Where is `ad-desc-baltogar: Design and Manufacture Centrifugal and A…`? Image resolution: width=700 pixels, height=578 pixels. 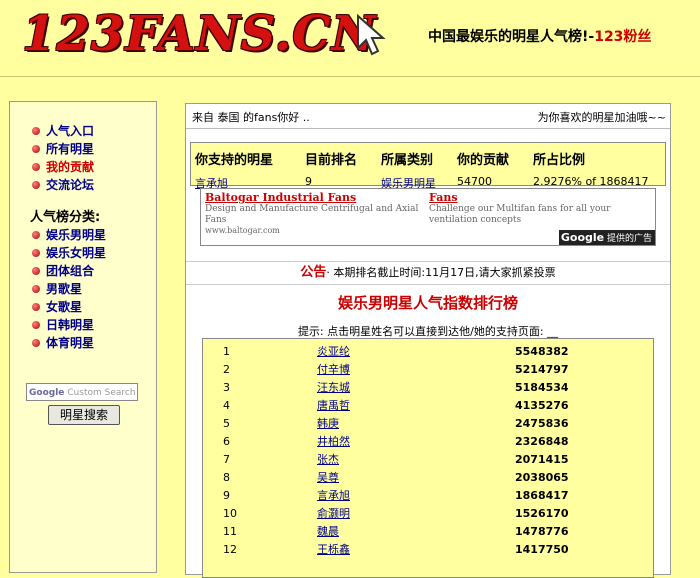
ad-desc-baltogar: Design and Manufacture Centrifugal and A… is located at coordinates (312, 214).